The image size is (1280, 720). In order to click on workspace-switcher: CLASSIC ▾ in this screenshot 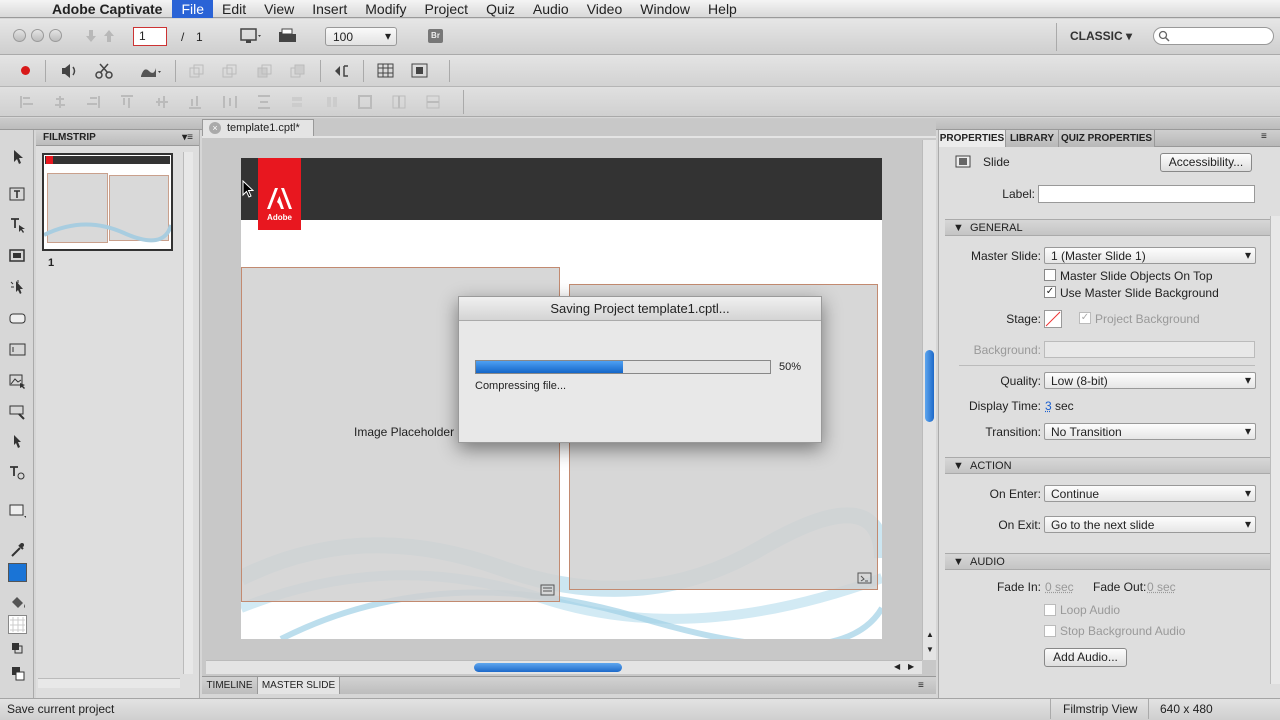, I will do `click(1101, 36)`.